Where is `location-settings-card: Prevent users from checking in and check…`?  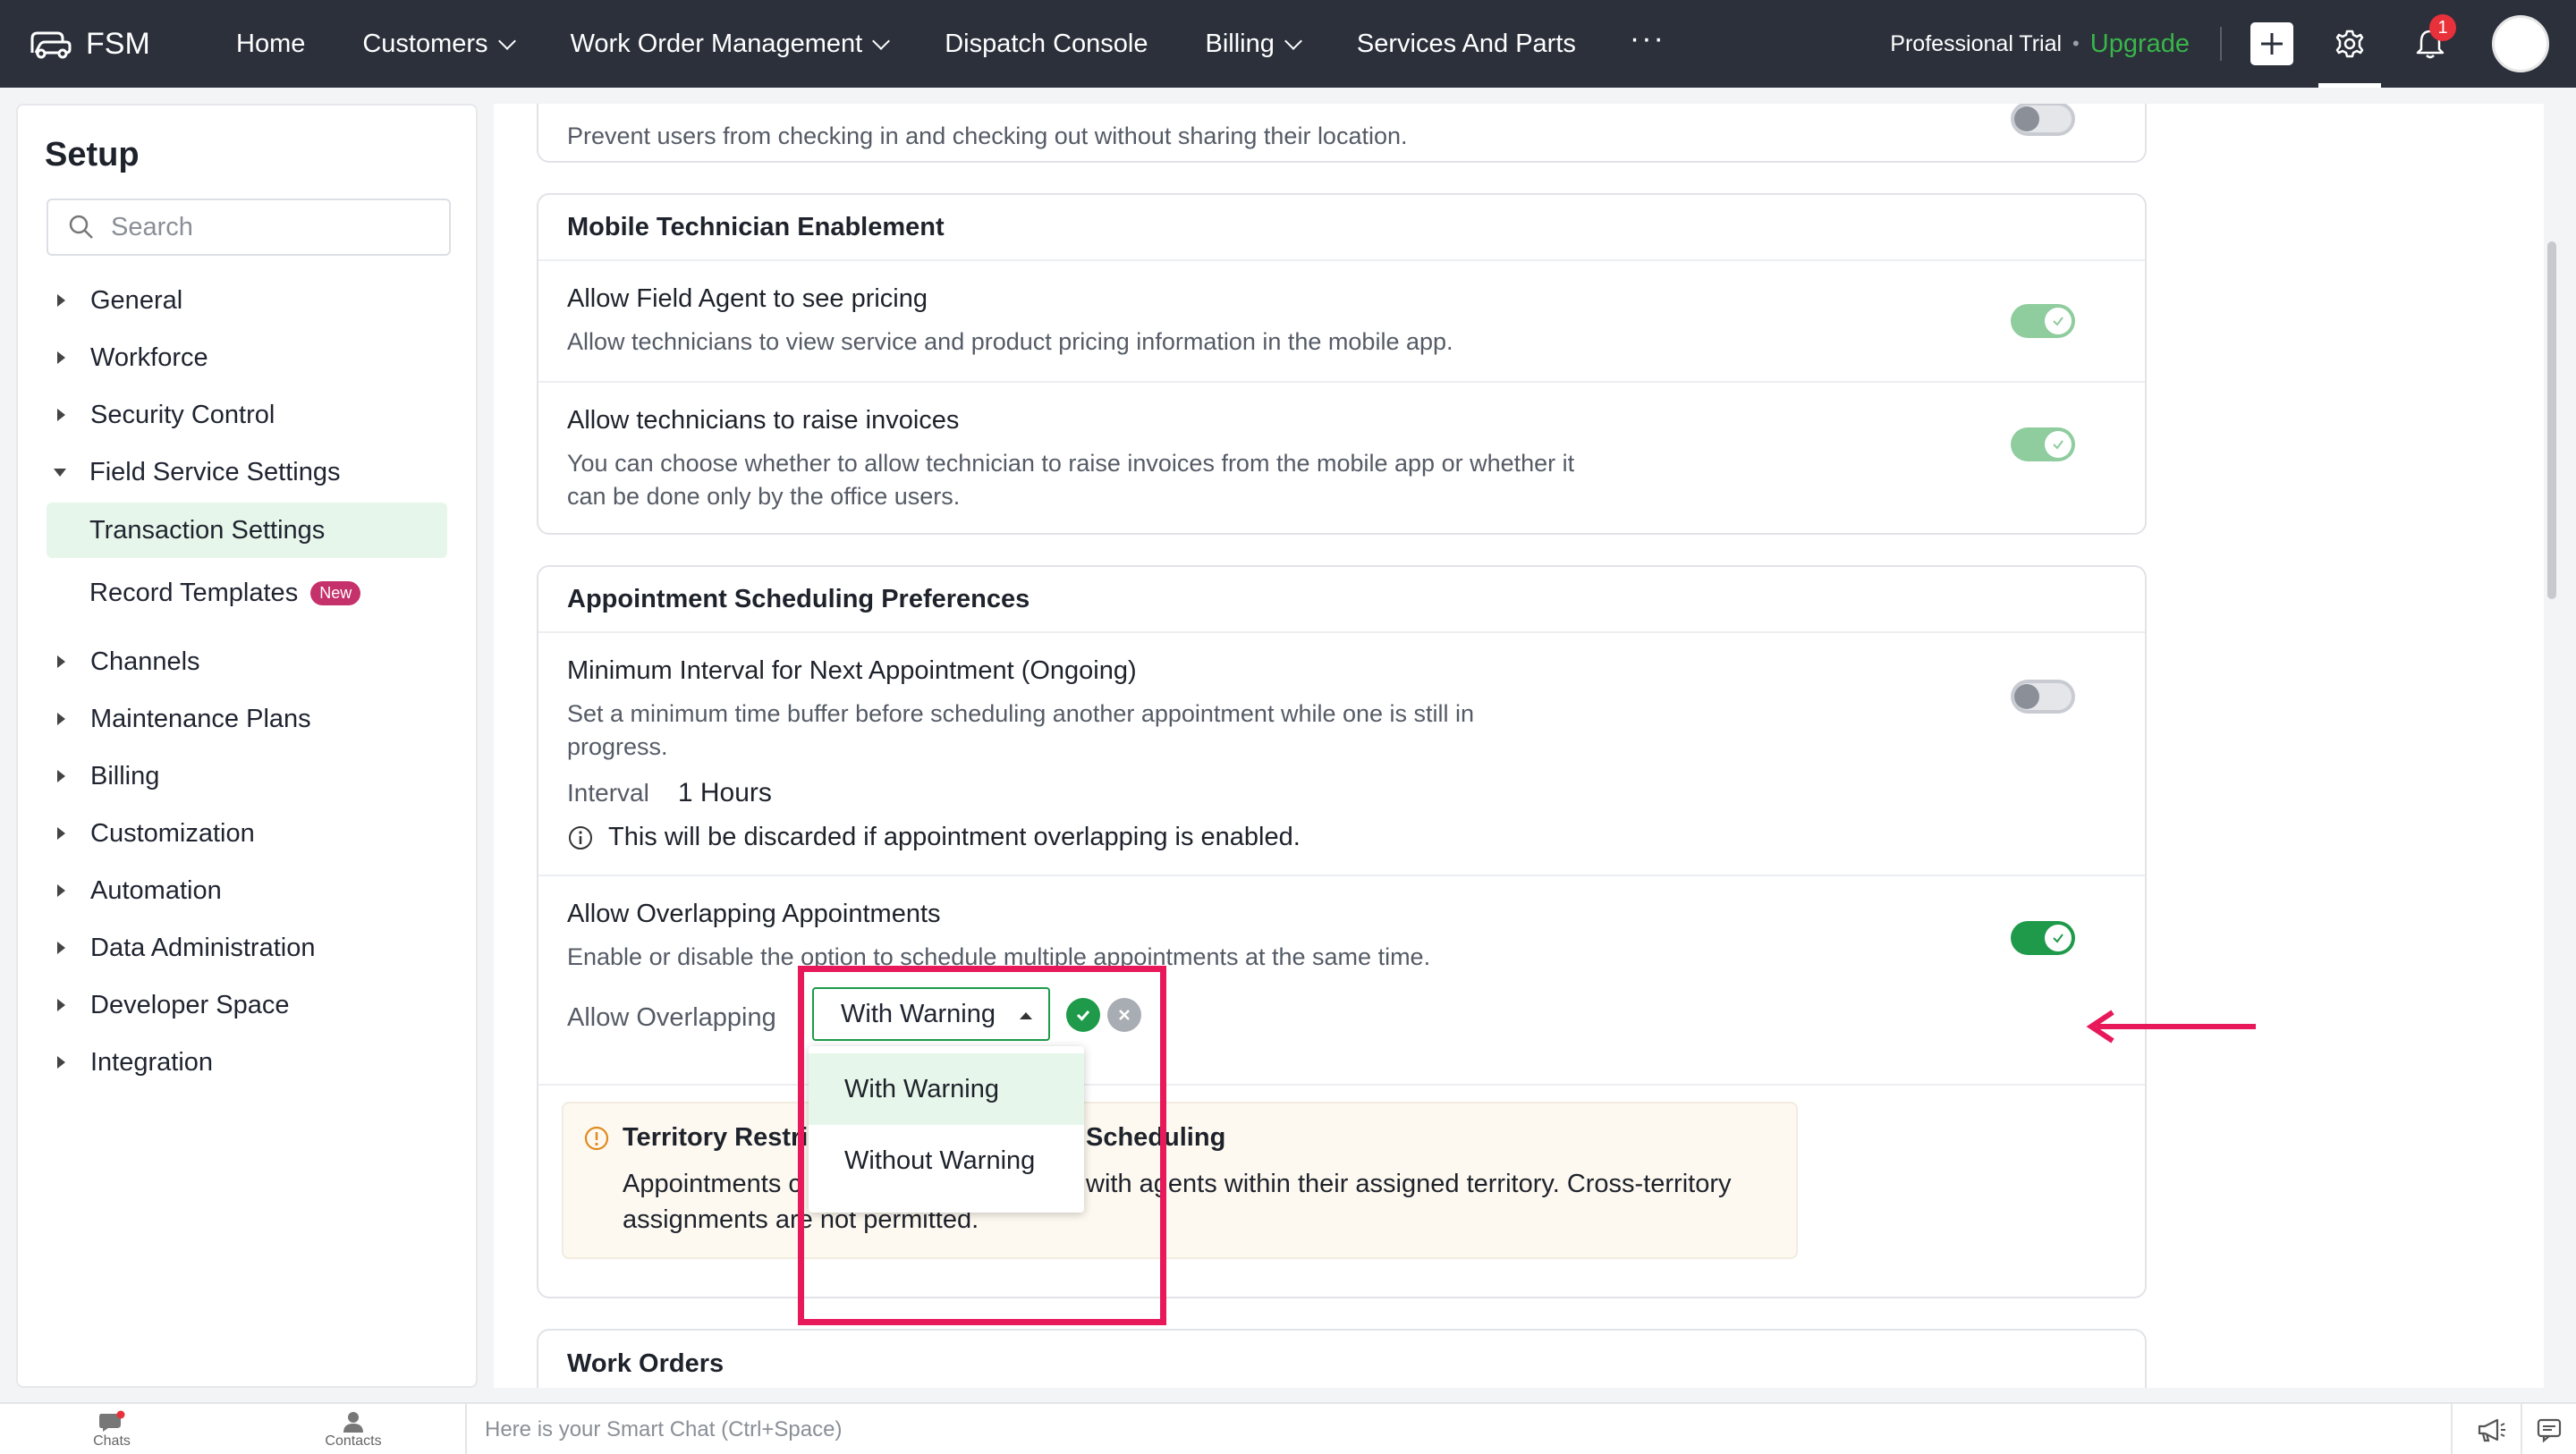 location-settings-card: Prevent users from checking in and check… is located at coordinates (1342, 133).